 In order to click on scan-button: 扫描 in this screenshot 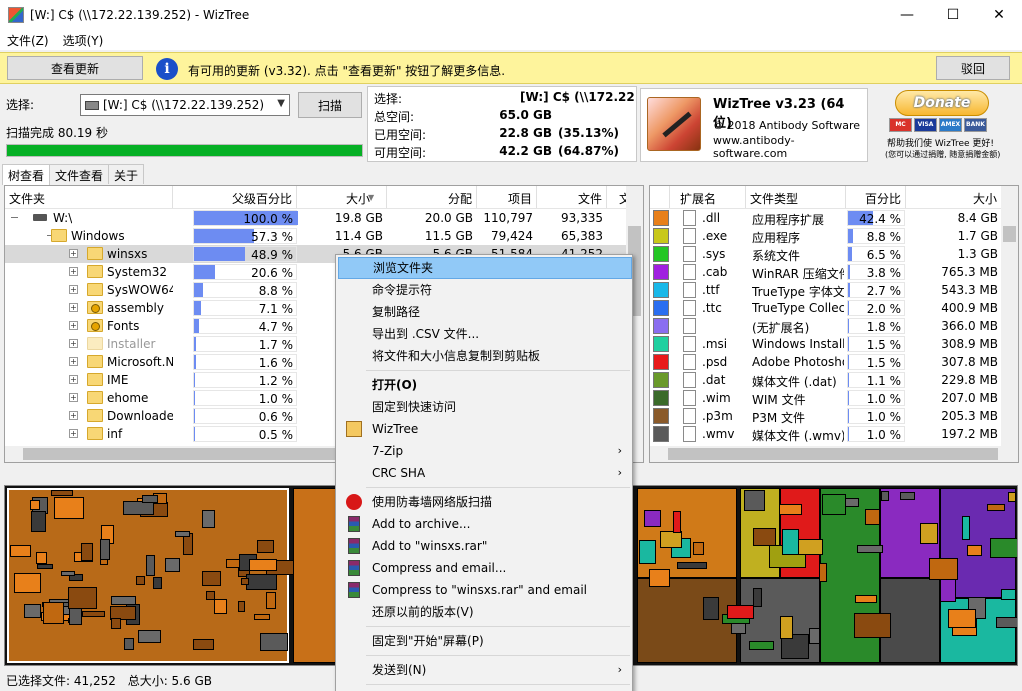, I will do `click(330, 105)`.